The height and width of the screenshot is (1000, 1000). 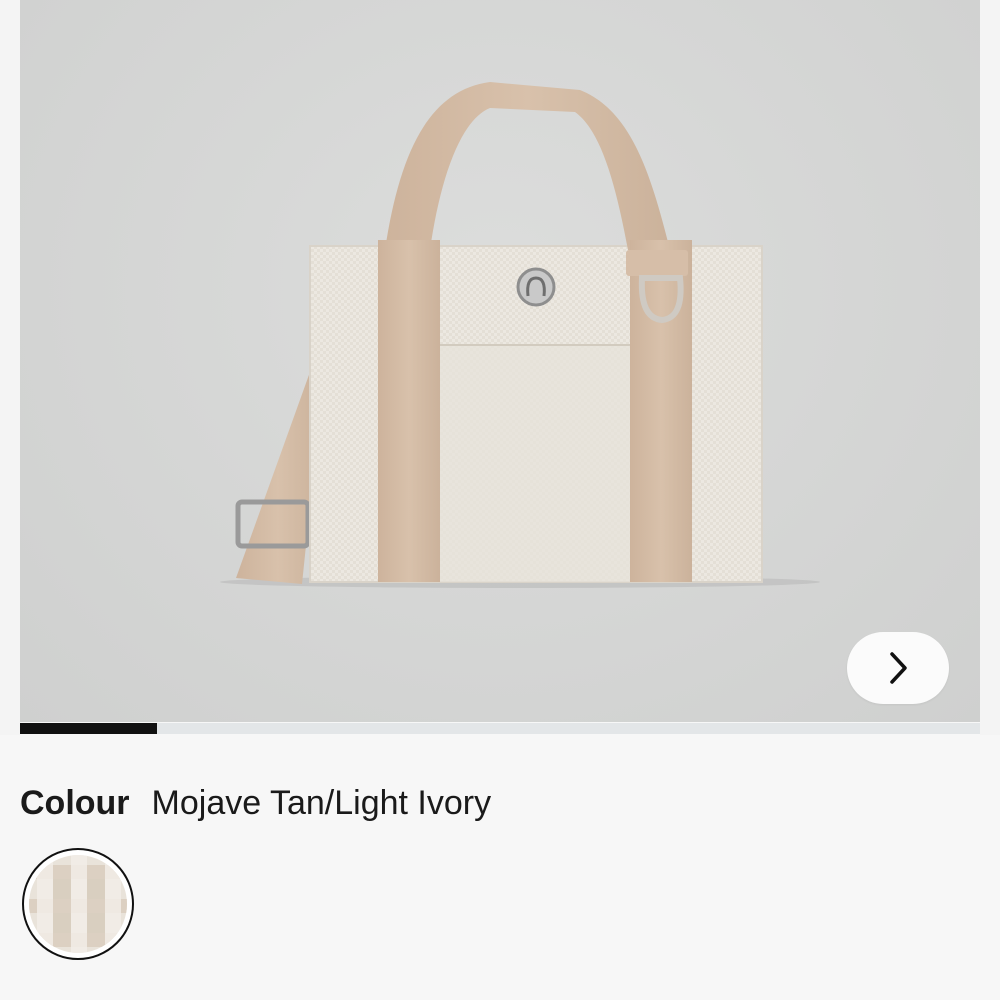 I want to click on chevron-right-icon, so click(x=898, y=668).